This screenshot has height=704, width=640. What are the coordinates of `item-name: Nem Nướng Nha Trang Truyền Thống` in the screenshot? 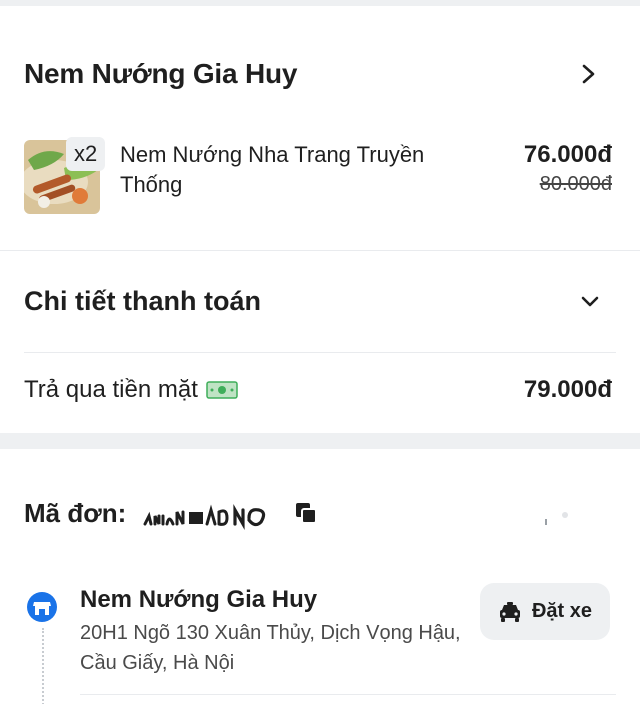 It's located at (272, 169).